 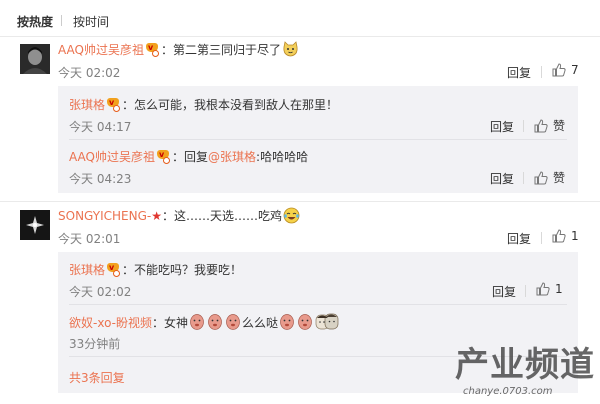 I want to click on comment-time: 今天 02:01, so click(x=89, y=239).